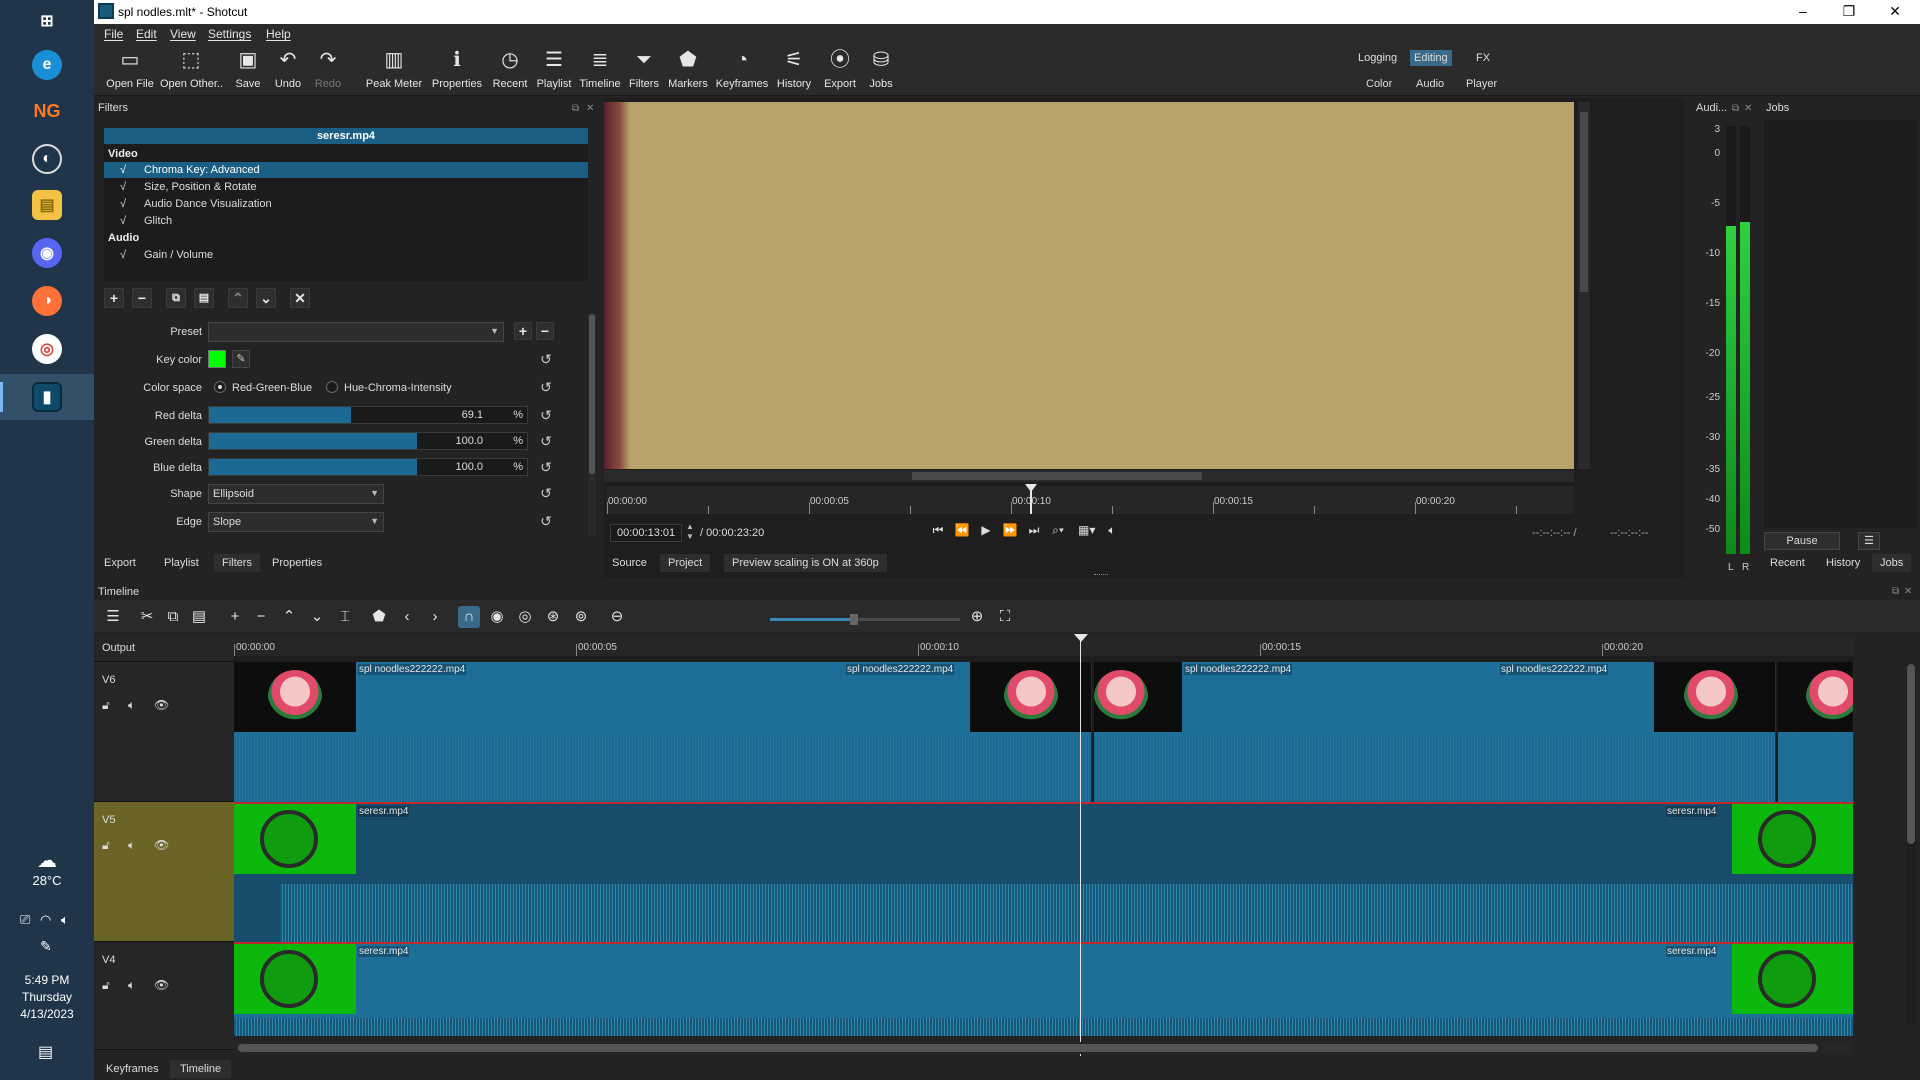 This screenshot has height=1080, width=1920. I want to click on play-icon: ▶, so click(986, 530).